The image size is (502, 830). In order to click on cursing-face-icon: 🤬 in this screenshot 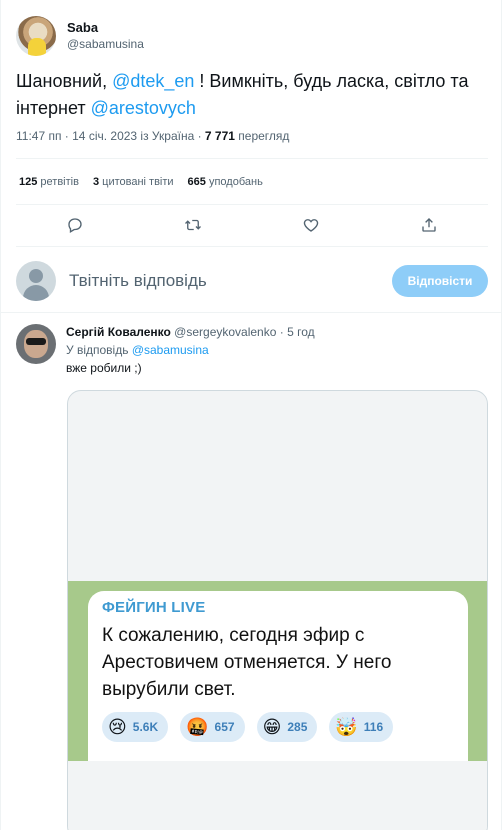, I will do `click(197, 727)`.